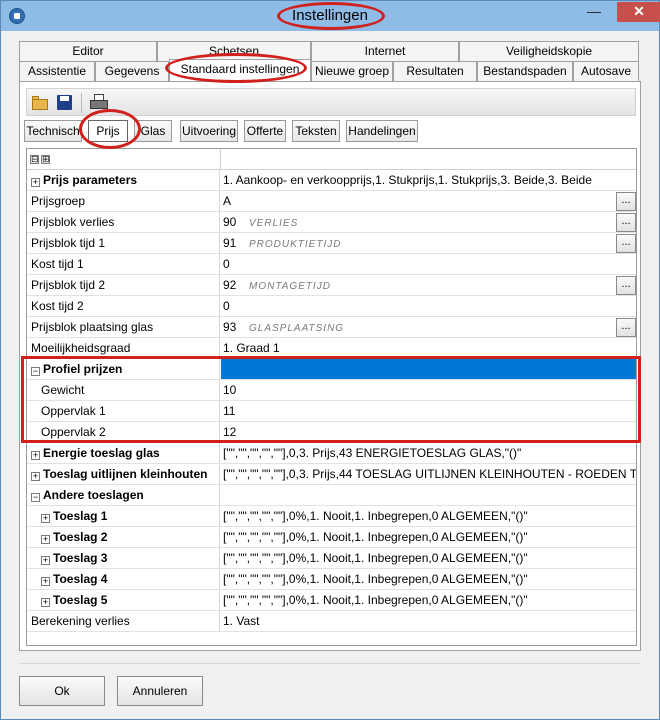 The height and width of the screenshot is (720, 660). I want to click on tab-autosave: Autosave, so click(606, 71).